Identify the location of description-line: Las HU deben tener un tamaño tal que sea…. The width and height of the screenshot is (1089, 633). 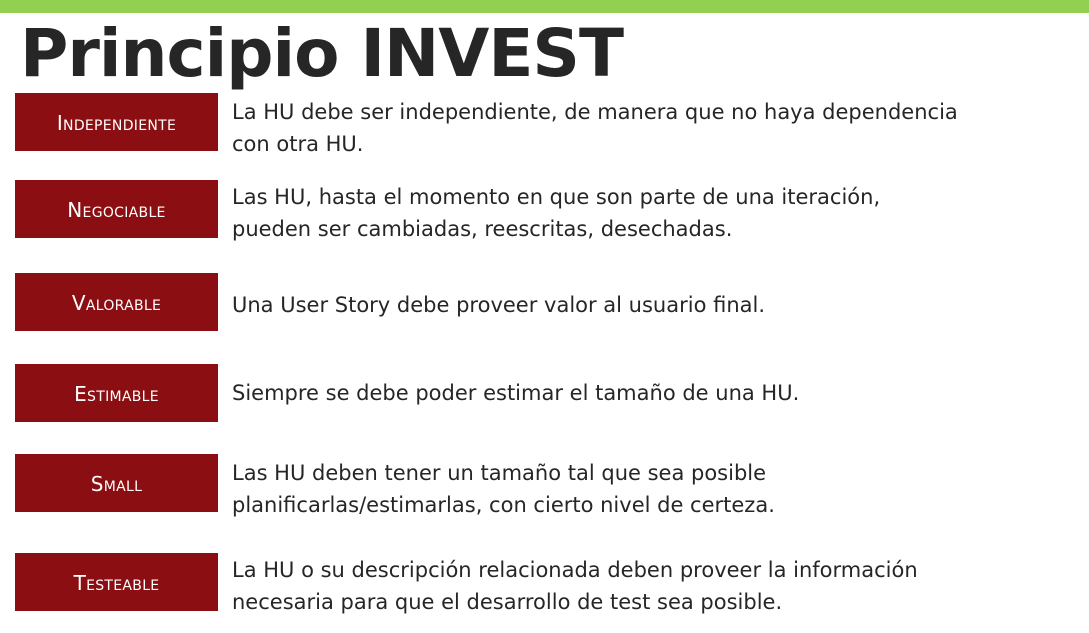
(499, 473).